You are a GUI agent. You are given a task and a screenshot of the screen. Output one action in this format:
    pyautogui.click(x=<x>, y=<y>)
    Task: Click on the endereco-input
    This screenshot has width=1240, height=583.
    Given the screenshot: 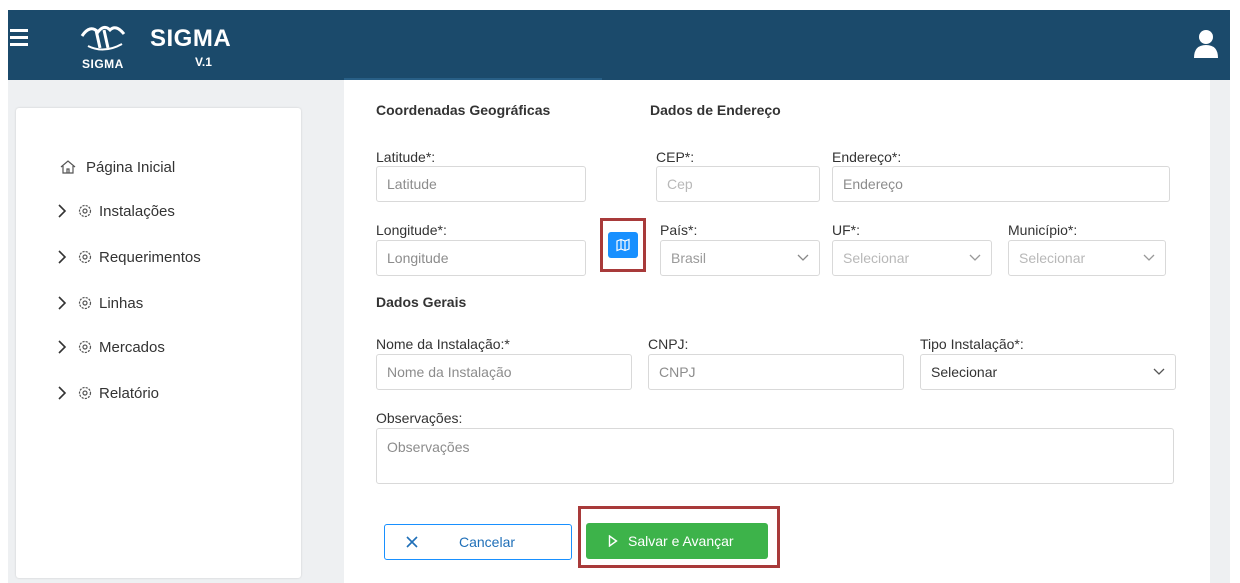 What is the action you would take?
    pyautogui.click(x=1001, y=184)
    